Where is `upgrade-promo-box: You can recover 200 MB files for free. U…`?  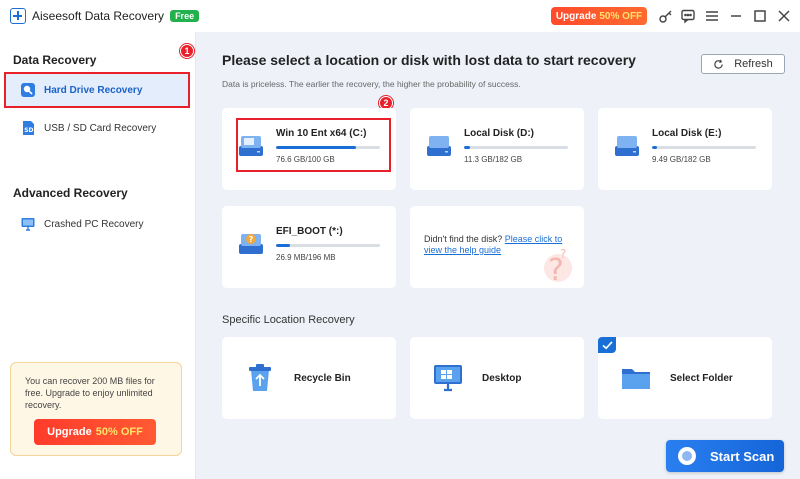
upgrade-promo-box: You can recover 200 MB files for free. U… is located at coordinates (96, 409).